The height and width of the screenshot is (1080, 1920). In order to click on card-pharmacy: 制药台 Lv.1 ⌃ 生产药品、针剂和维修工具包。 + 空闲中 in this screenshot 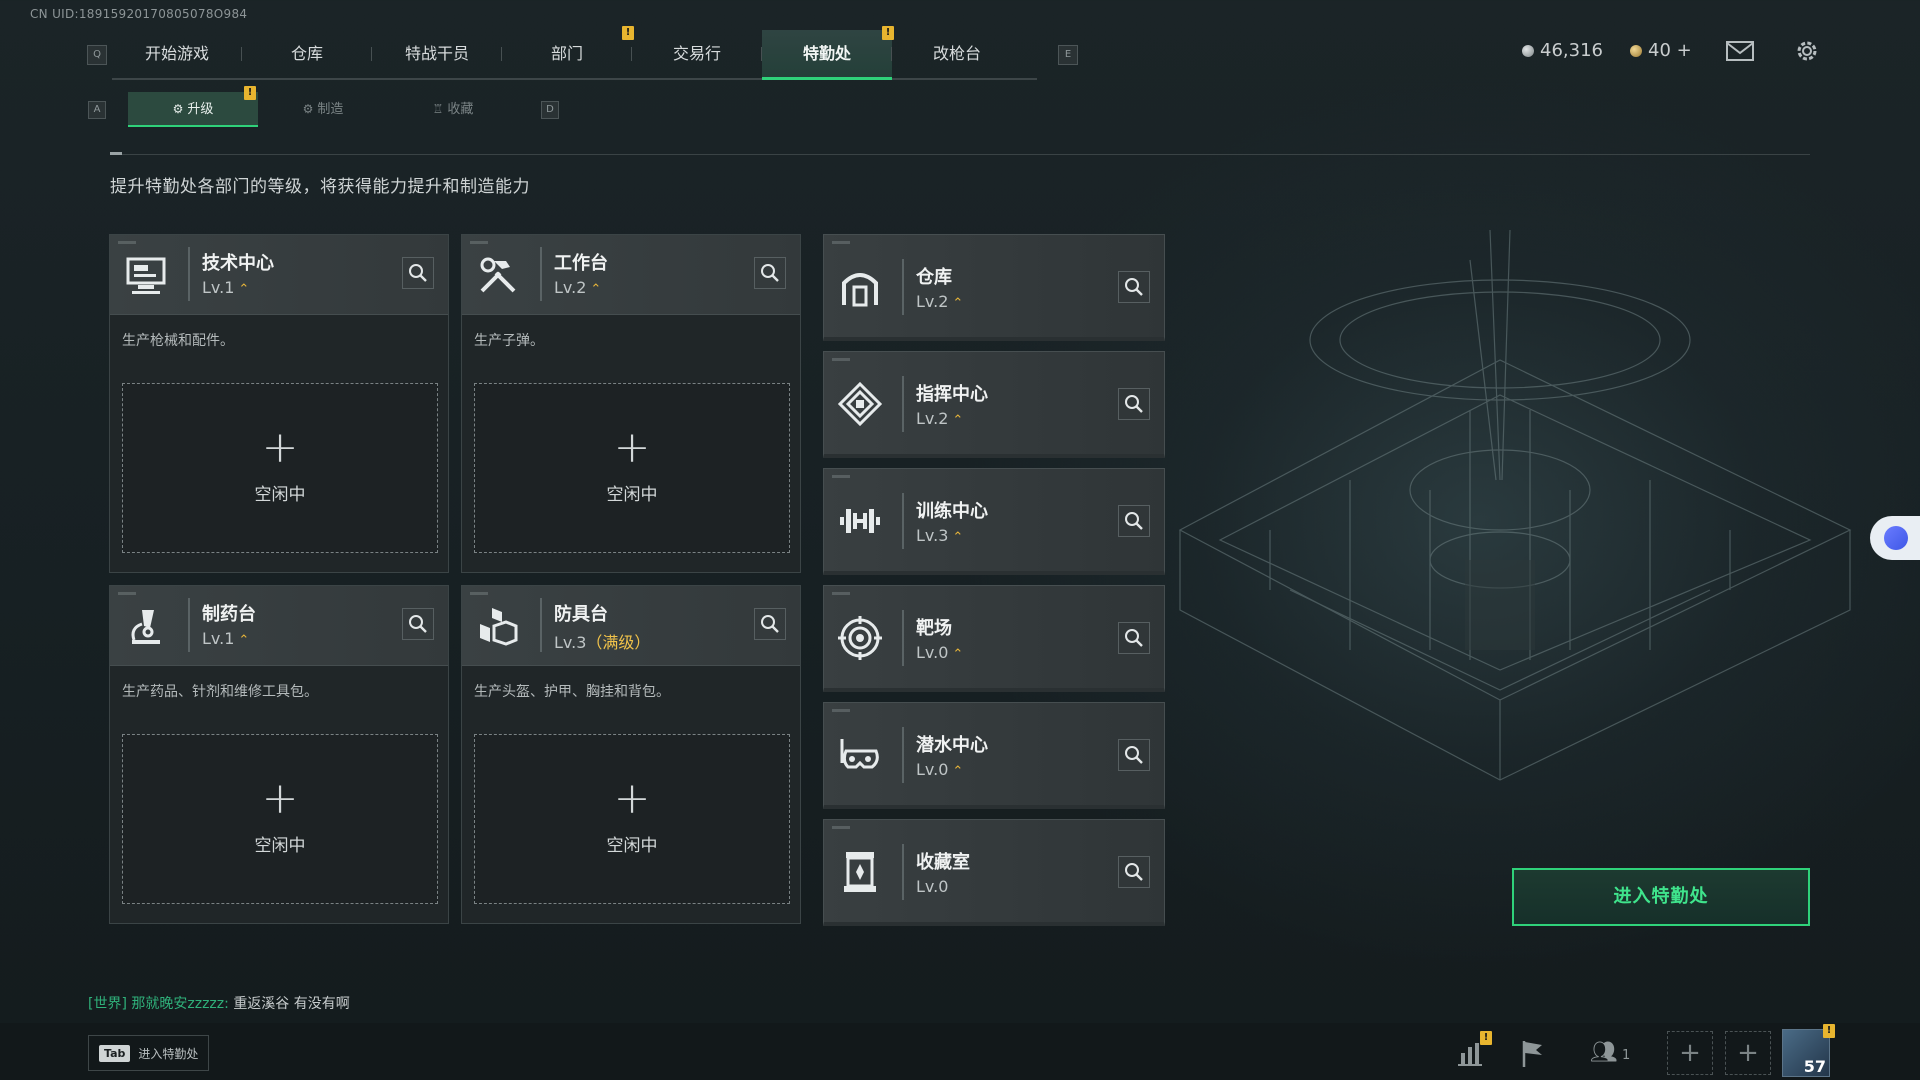, I will do `click(279, 754)`.